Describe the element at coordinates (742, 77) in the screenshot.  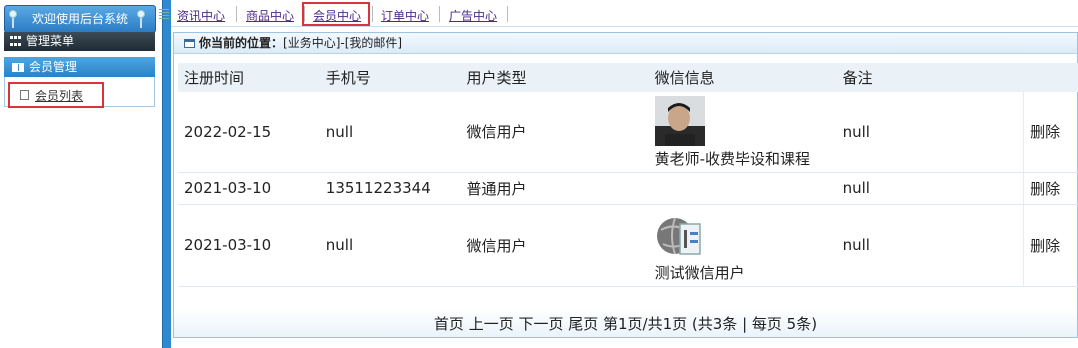
I see `column-header-wechat-info: 微信信息` at that location.